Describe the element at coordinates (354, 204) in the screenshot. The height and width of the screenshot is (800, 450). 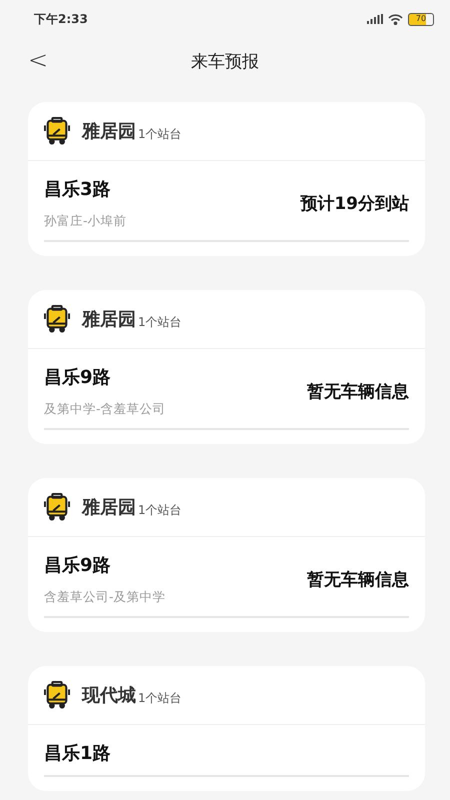
I see `arrival-status: 预计19分到站` at that location.